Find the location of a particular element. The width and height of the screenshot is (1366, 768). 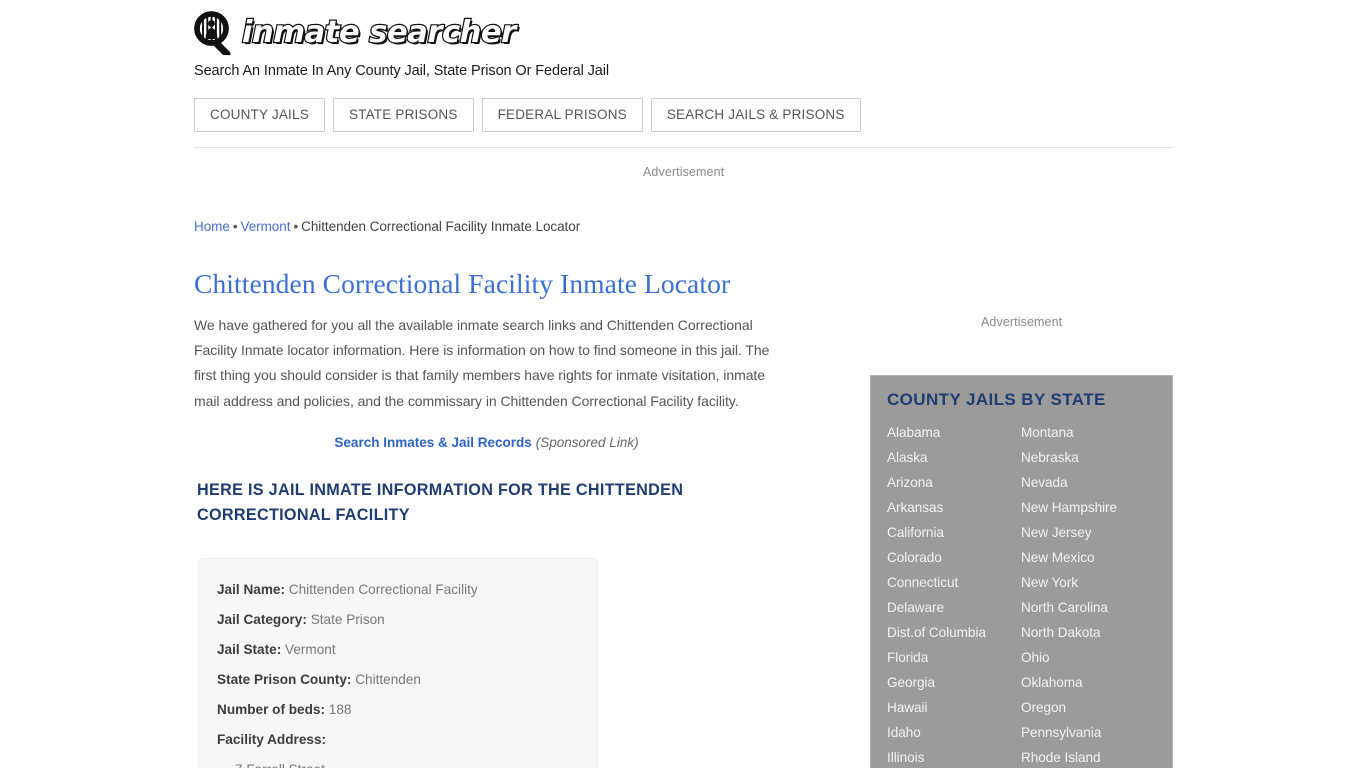

magnifier-prison-bars-icon is located at coordinates (217, 34).